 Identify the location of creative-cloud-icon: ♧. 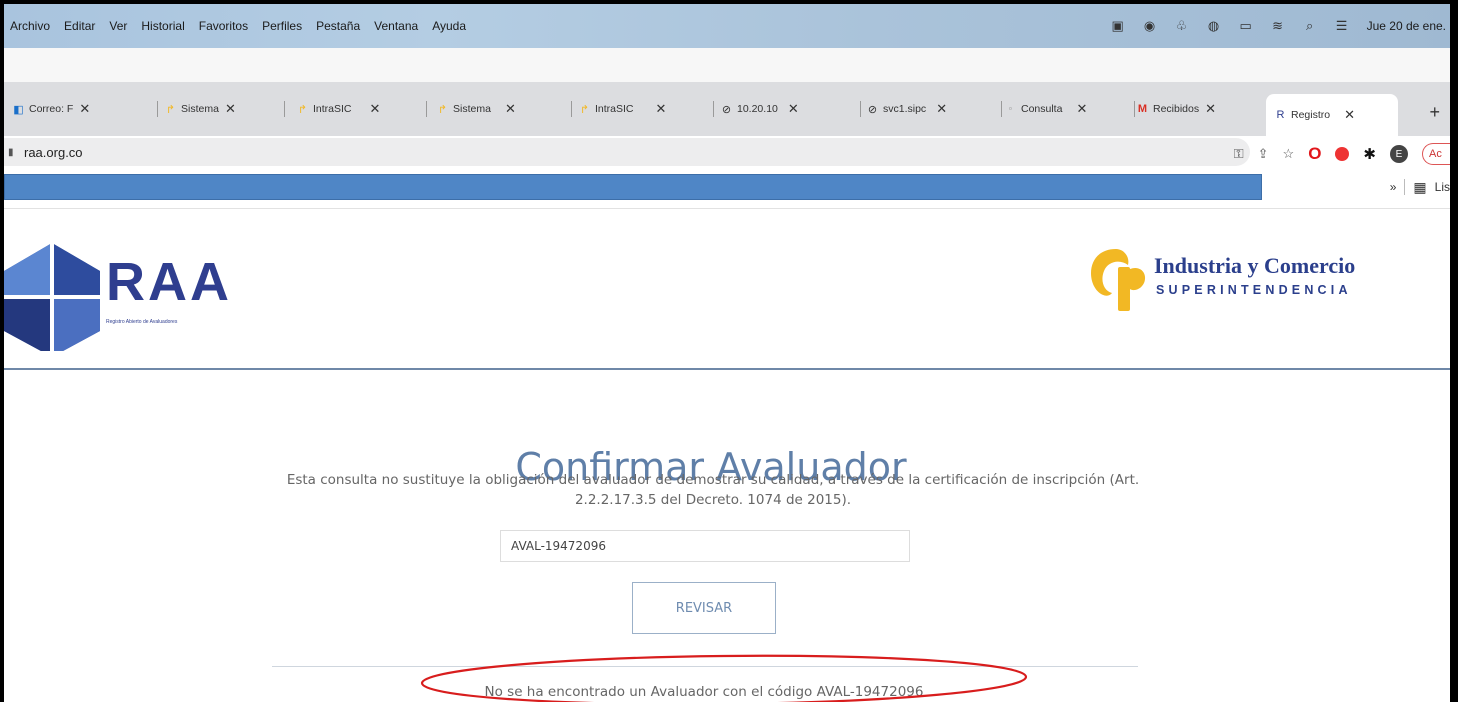
(1182, 25).